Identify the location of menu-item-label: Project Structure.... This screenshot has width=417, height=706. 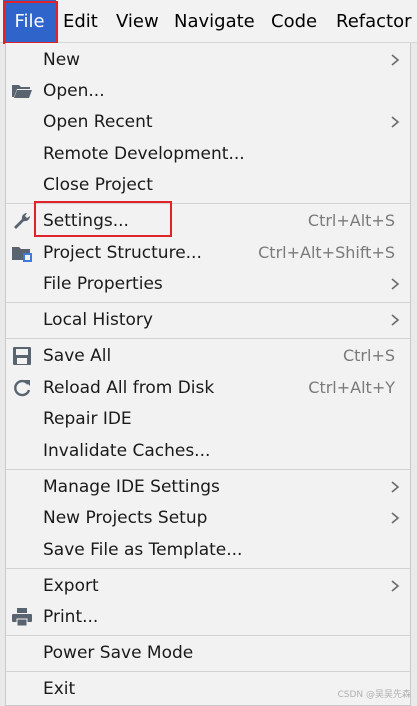
(122, 253).